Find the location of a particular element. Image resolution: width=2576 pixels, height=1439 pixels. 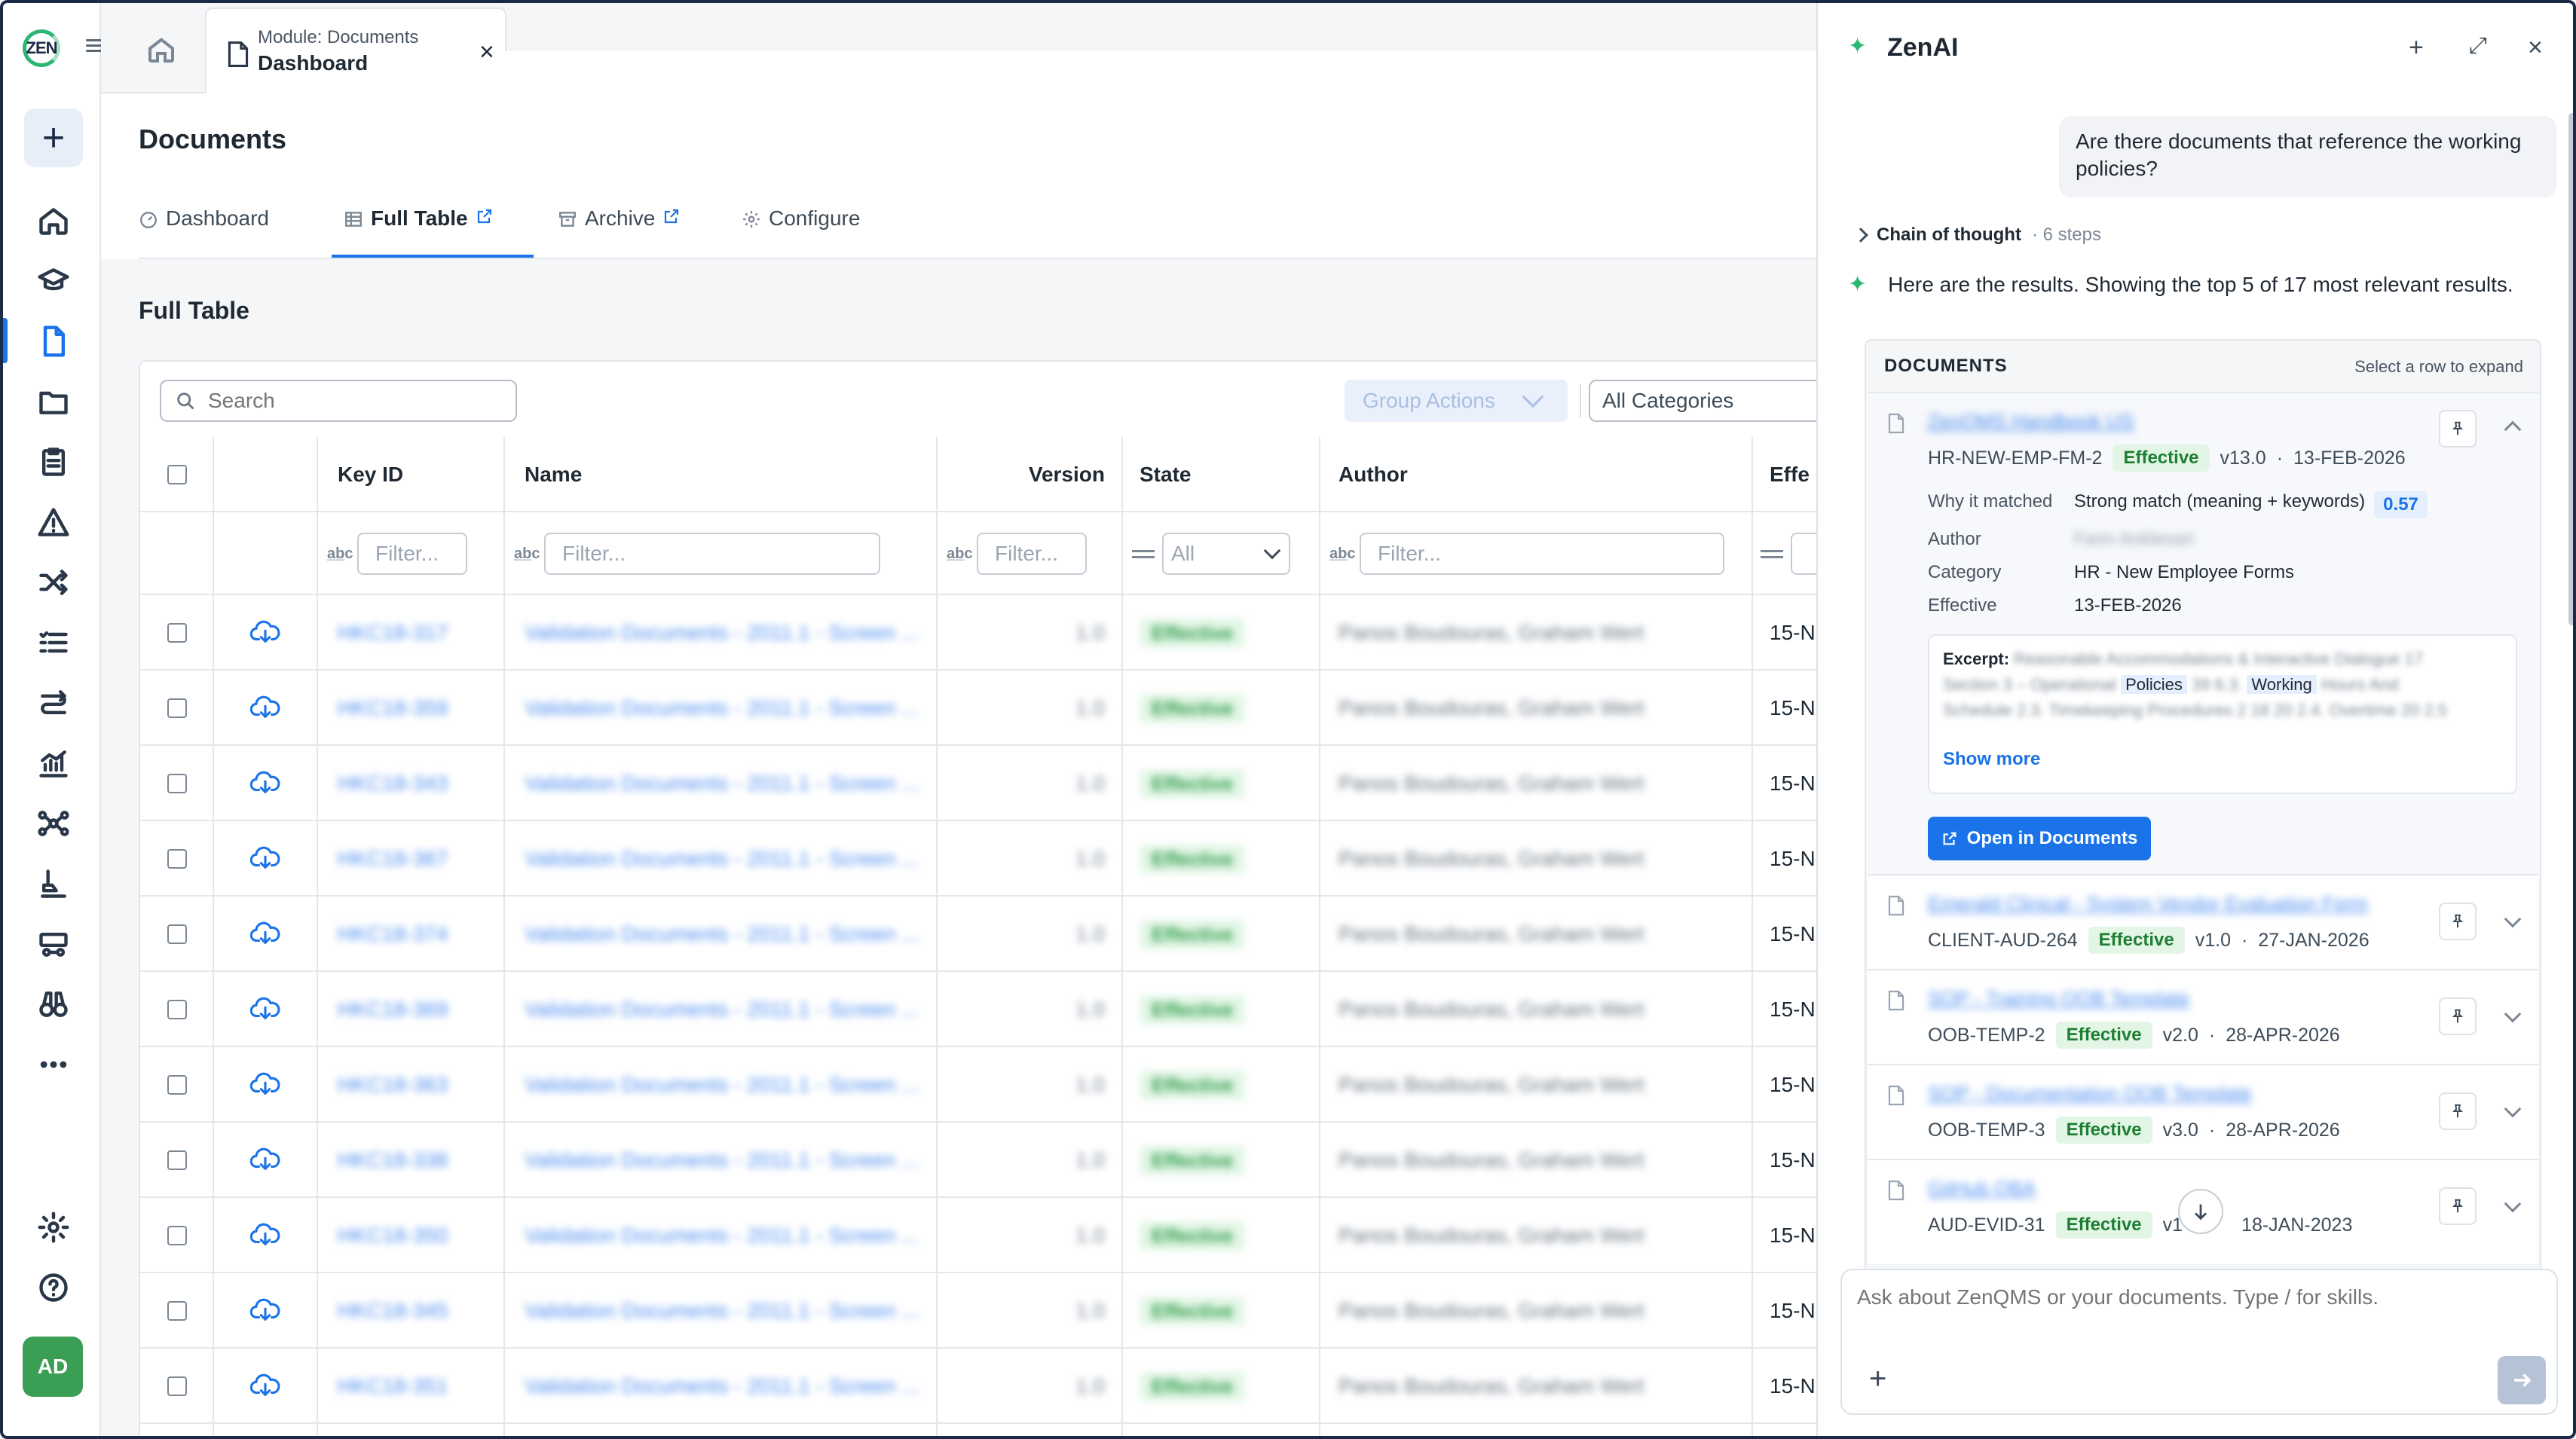

tab-archive: Archive is located at coordinates (619, 232).